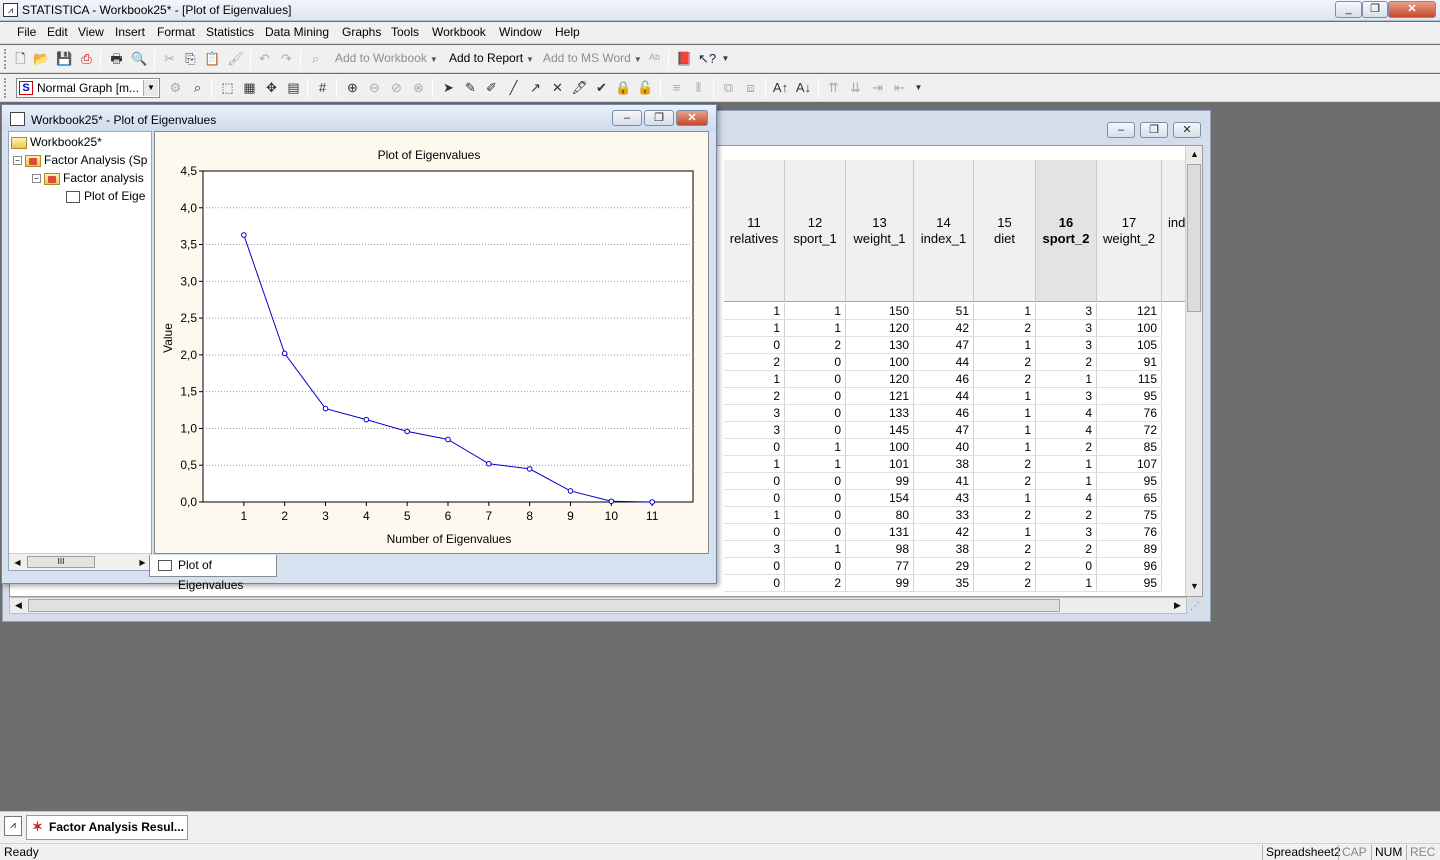  Describe the element at coordinates (1129, 532) in the screenshot. I see `table-cell: 76` at that location.